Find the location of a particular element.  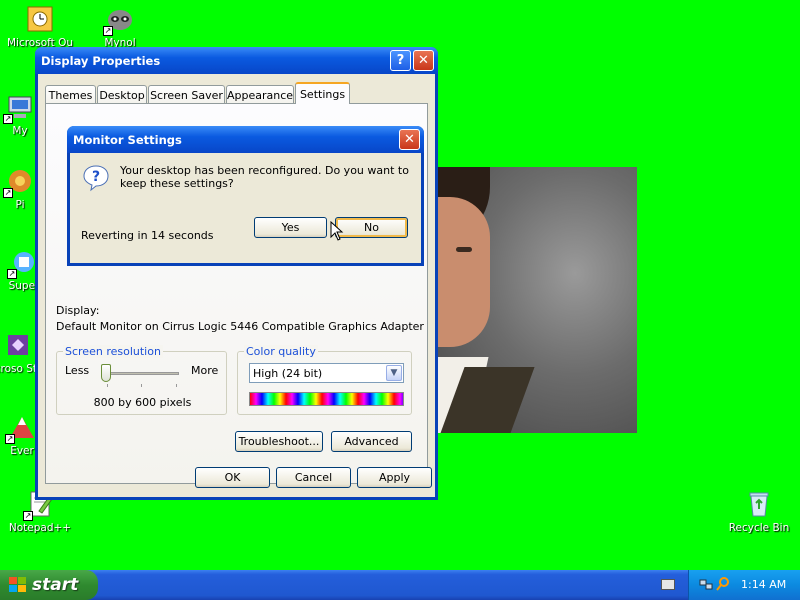

system-tray: 1:14 AM is located at coordinates (744, 585).